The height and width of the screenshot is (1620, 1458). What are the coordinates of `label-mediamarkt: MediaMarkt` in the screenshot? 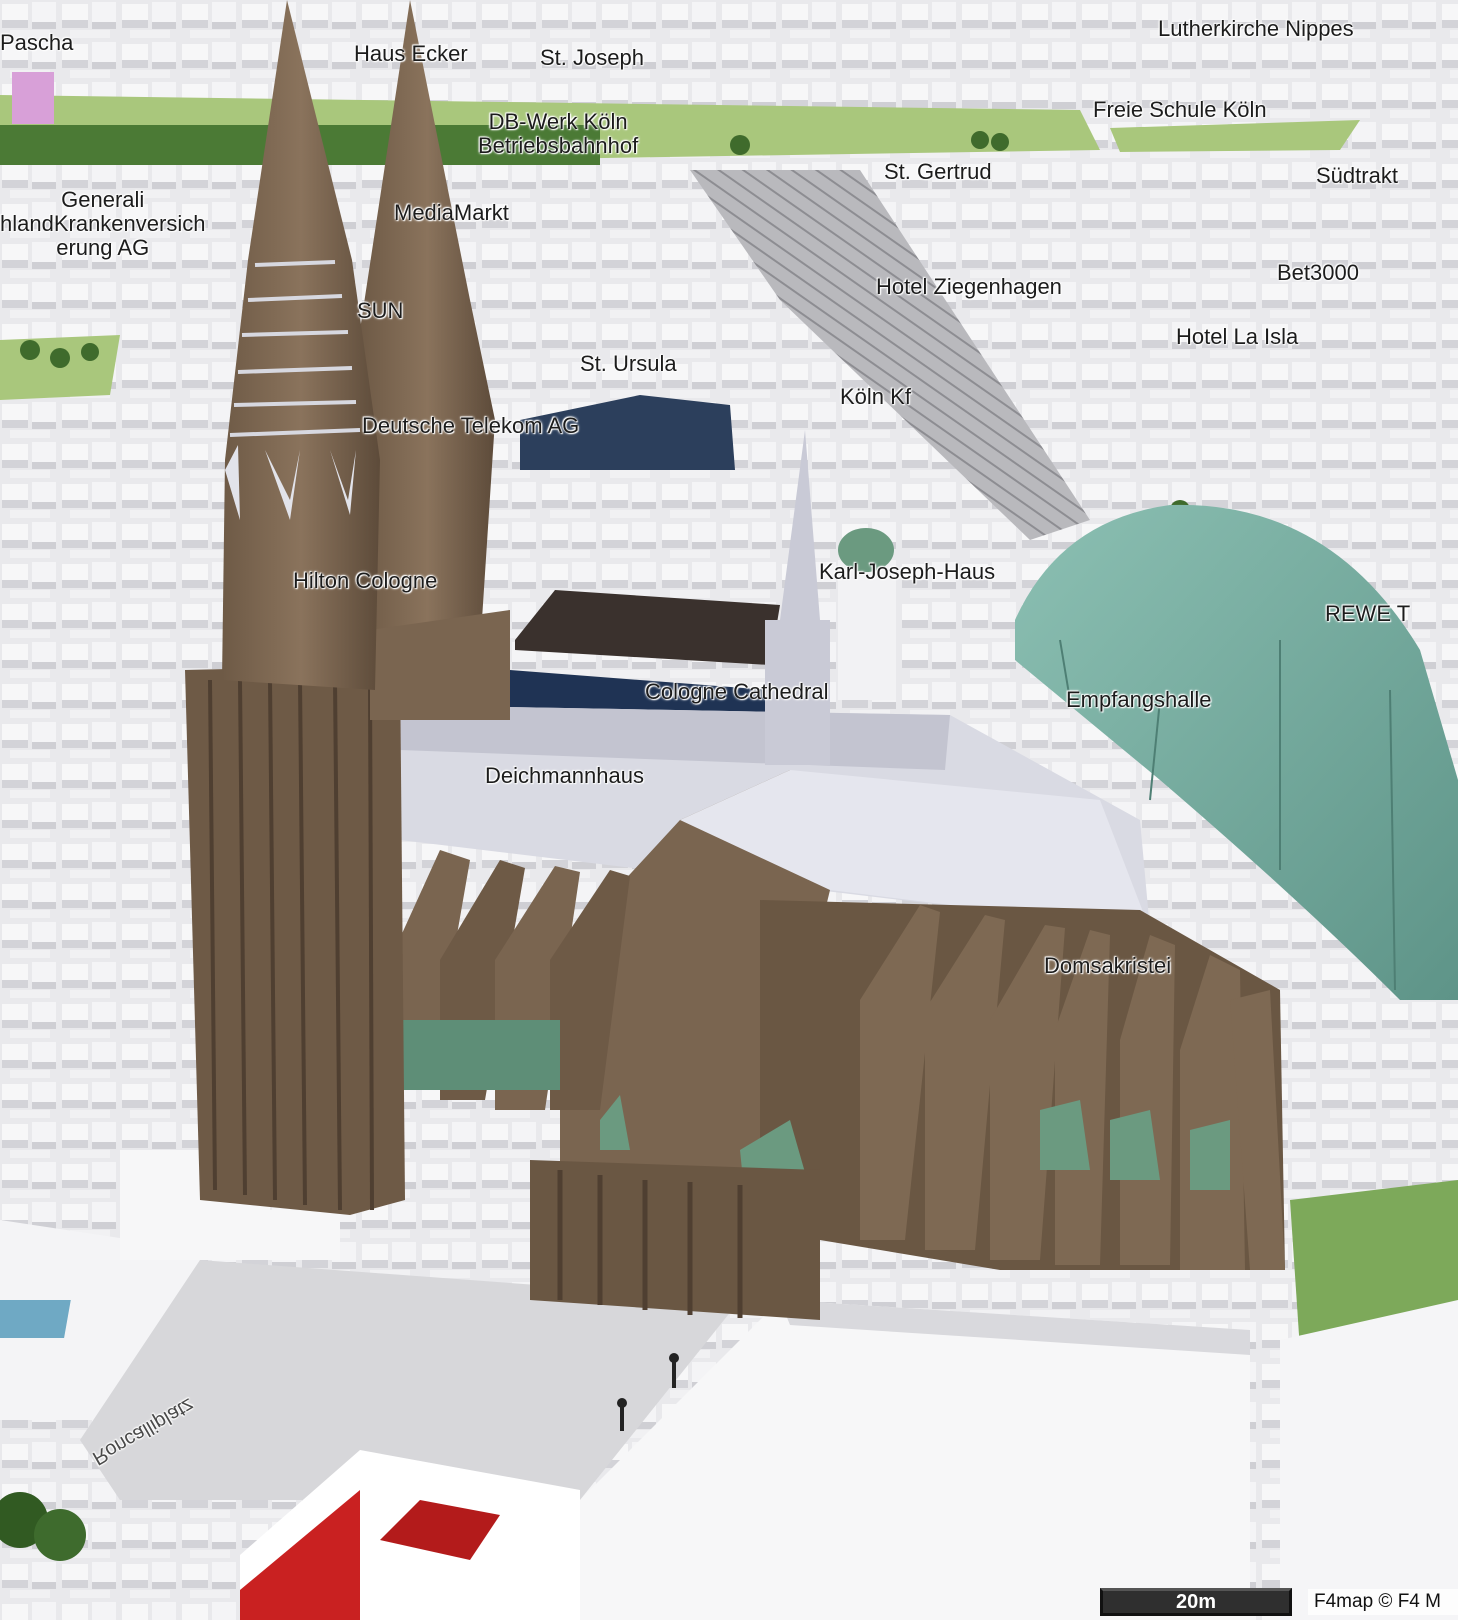 It's located at (451, 213).